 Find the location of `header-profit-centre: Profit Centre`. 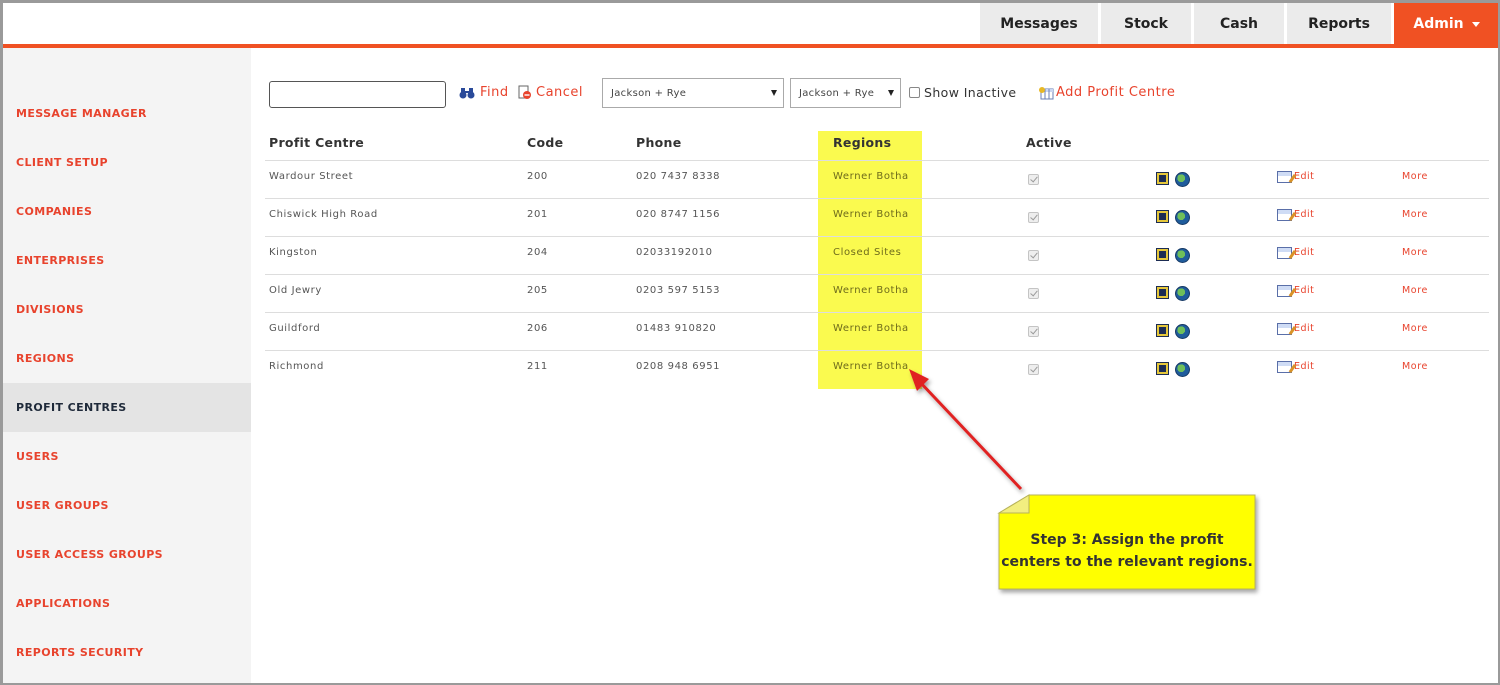

header-profit-centre: Profit Centre is located at coordinates (316, 142).